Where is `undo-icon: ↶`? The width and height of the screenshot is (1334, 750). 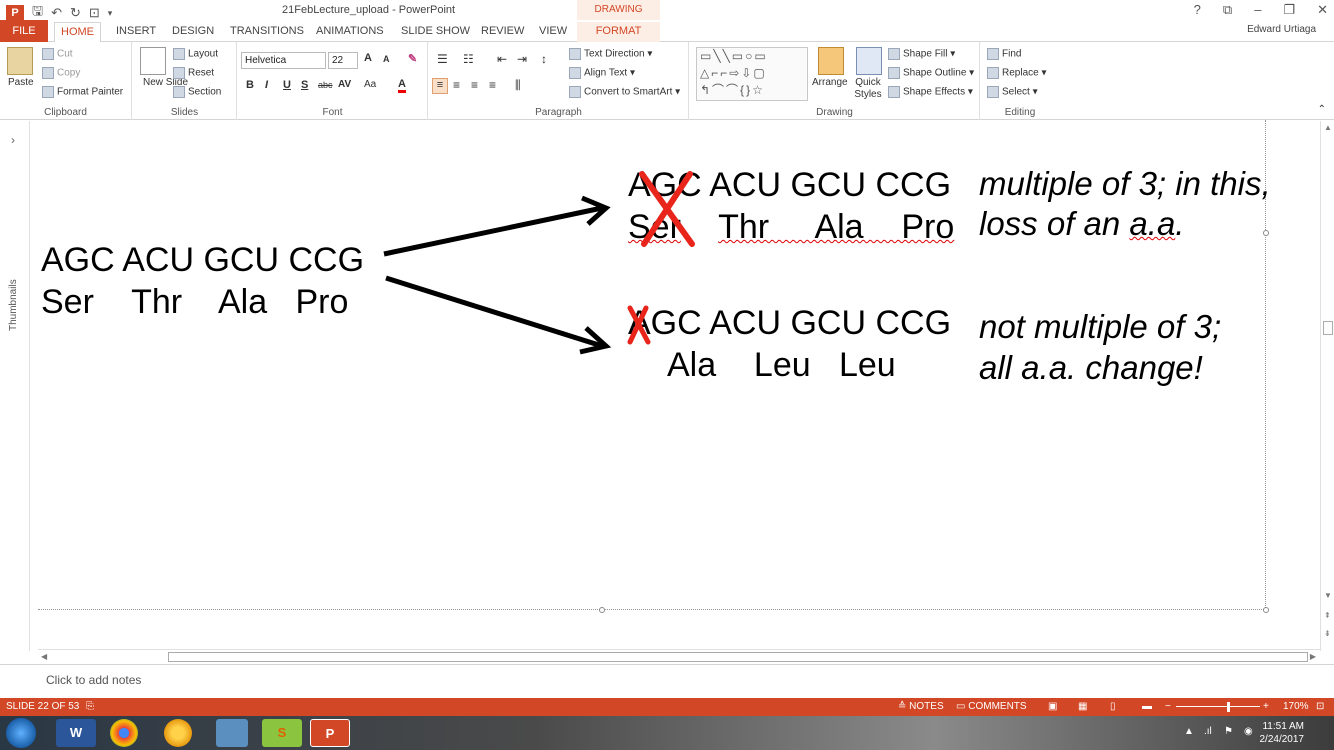 undo-icon: ↶ is located at coordinates (56, 13).